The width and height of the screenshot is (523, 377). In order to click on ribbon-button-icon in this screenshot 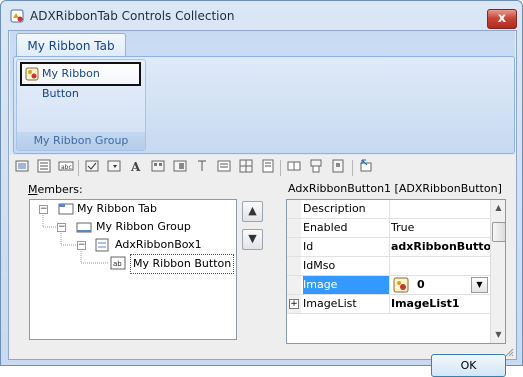, I will do `click(32, 74)`.